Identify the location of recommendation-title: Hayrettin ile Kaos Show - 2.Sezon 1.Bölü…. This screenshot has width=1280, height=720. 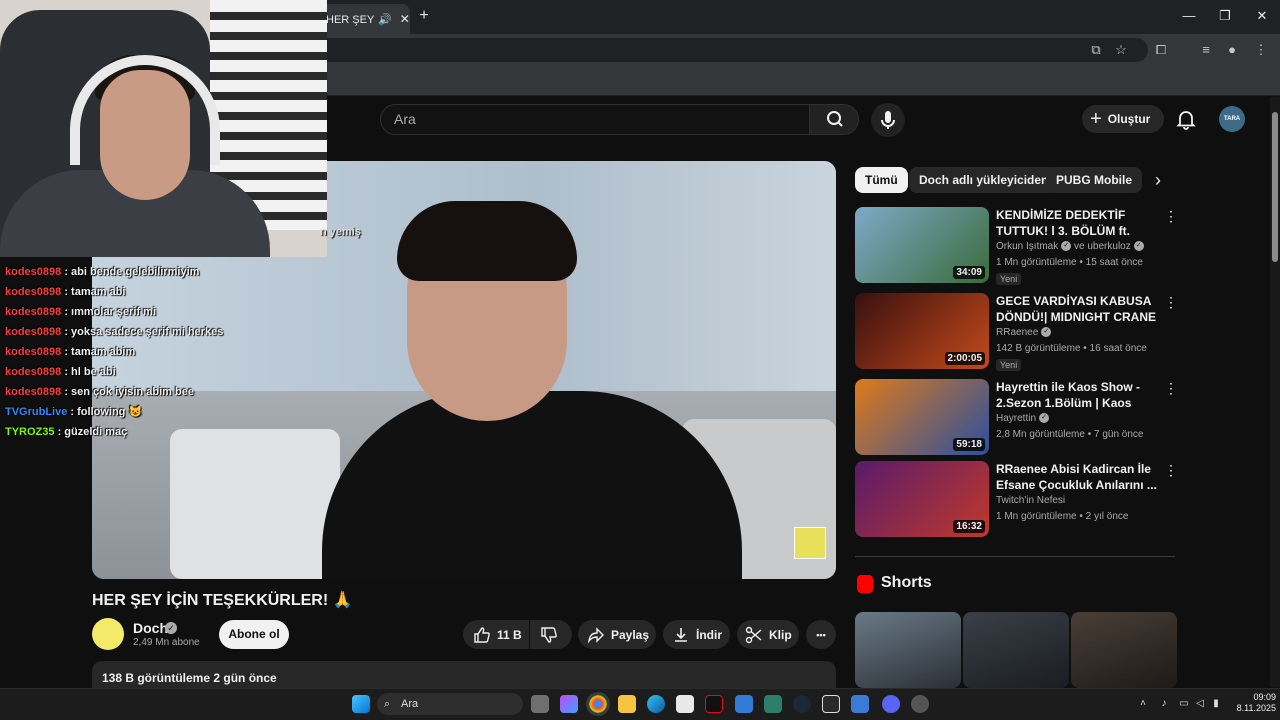
(1079, 395).